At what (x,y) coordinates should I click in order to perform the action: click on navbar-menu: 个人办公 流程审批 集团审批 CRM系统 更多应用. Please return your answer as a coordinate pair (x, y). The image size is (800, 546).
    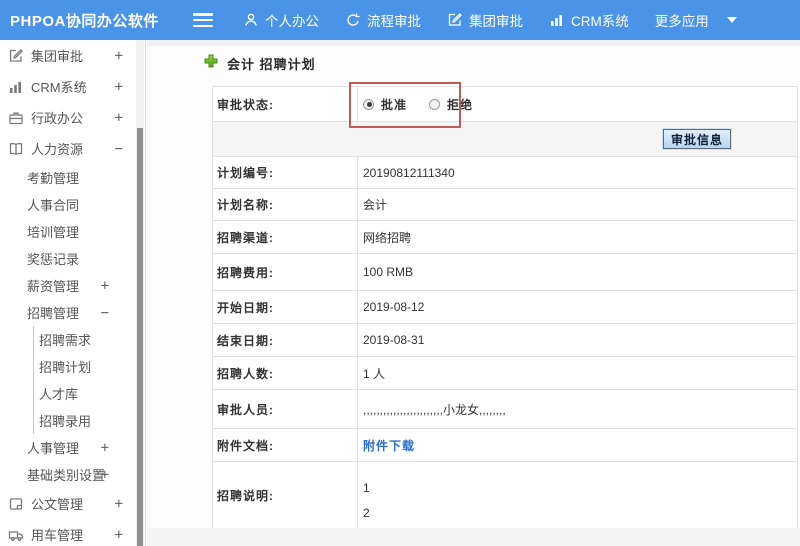
    Looking at the image, I should click on (490, 20).